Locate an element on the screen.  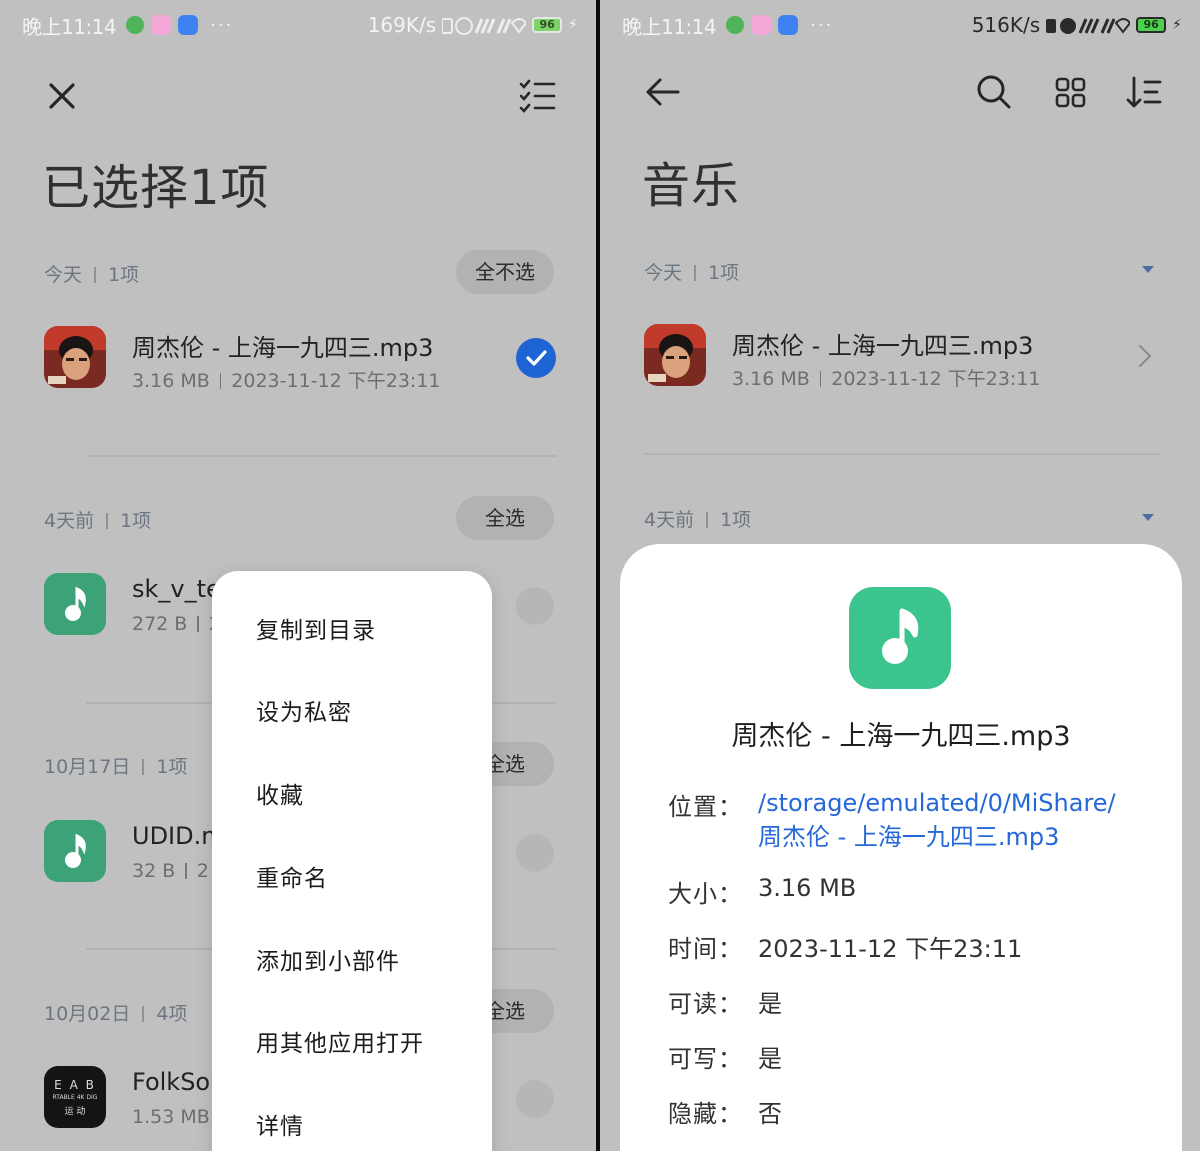
section-date: 今天 is located at coordinates (63, 275).